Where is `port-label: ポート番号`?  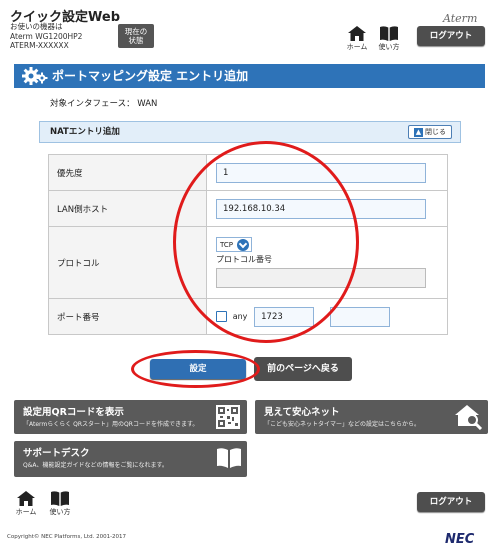 port-label: ポート番号 is located at coordinates (127, 316).